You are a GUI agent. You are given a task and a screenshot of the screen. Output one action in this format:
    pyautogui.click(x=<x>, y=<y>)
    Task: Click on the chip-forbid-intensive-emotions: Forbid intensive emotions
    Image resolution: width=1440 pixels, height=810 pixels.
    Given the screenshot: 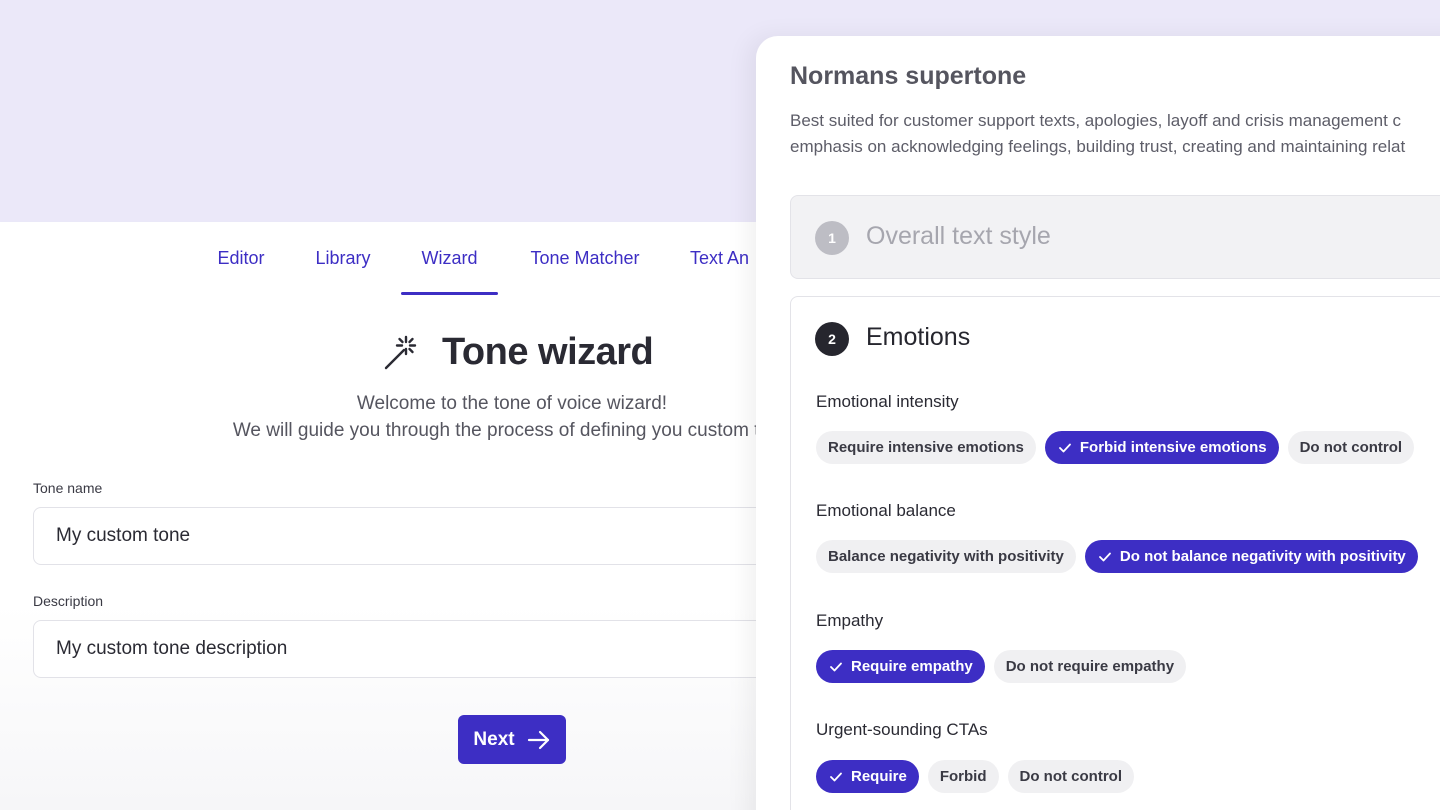 What is the action you would take?
    pyautogui.click(x=1161, y=447)
    